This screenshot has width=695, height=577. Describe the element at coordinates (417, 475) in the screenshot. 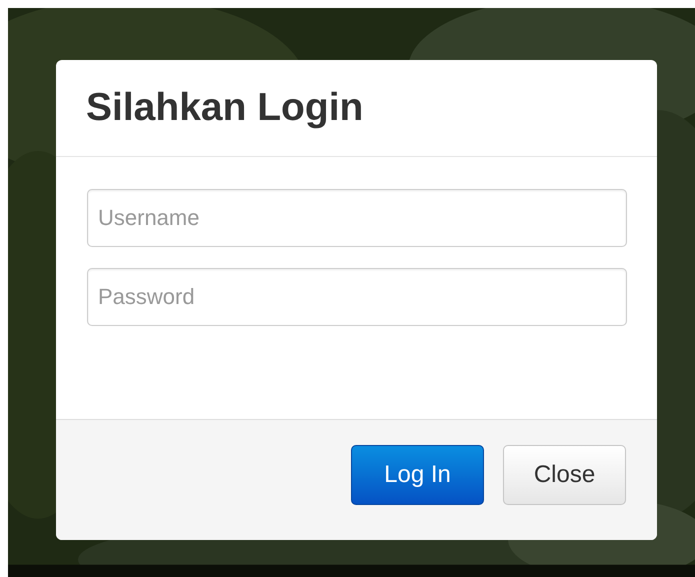

I see `login-button: Log In` at that location.